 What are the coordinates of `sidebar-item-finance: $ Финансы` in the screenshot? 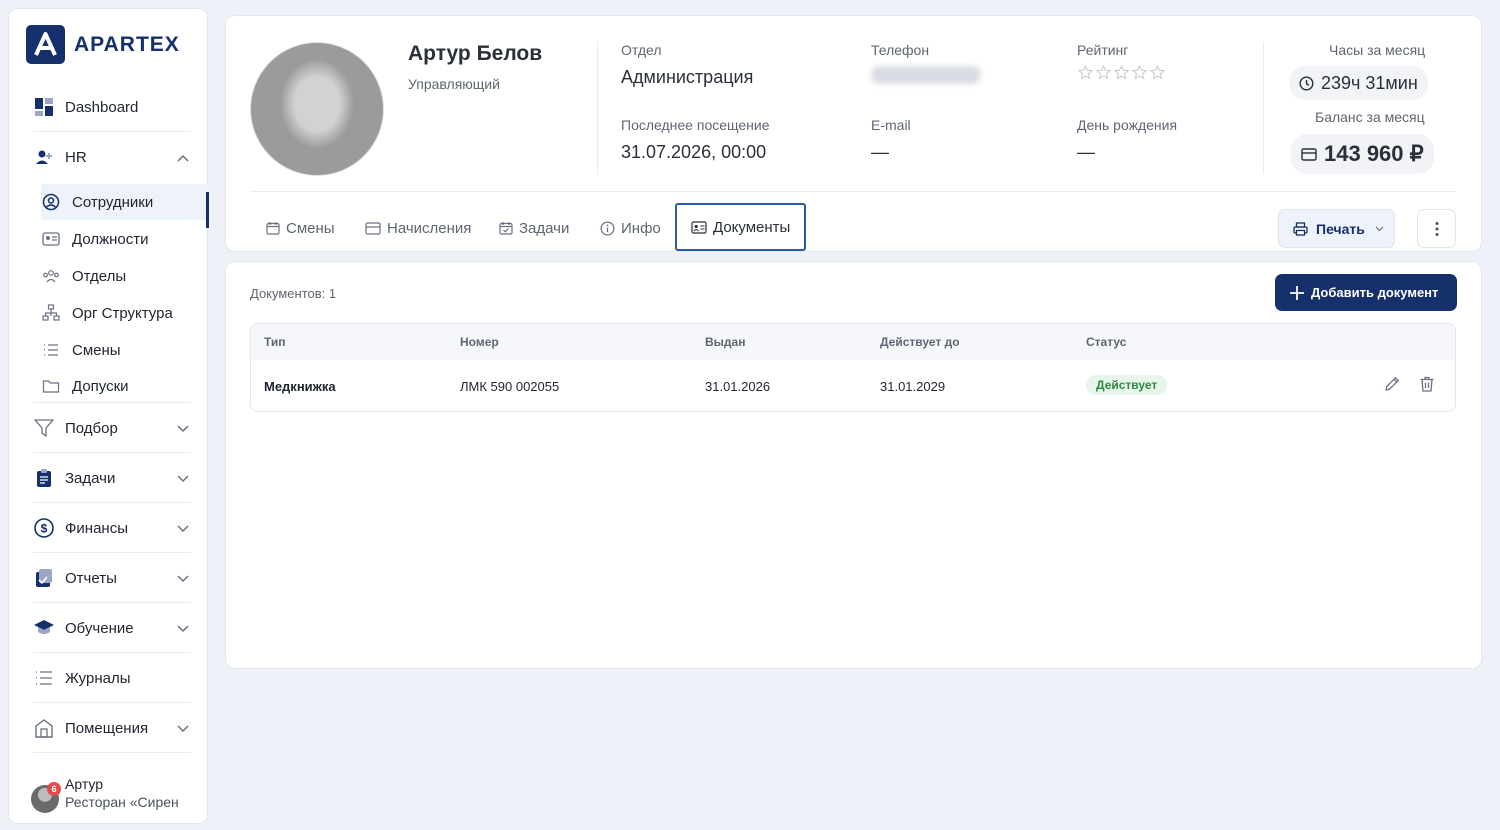 It's located at (112, 528).